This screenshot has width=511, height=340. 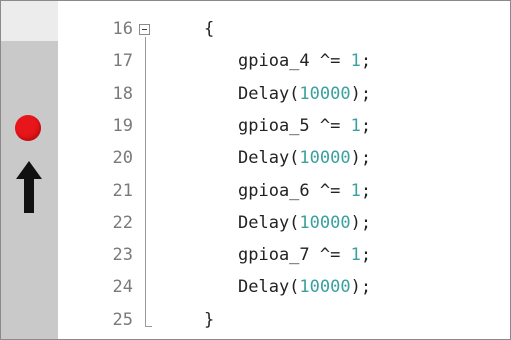 I want to click on code-line: 18 Delay(10000);, so click(x=255, y=94).